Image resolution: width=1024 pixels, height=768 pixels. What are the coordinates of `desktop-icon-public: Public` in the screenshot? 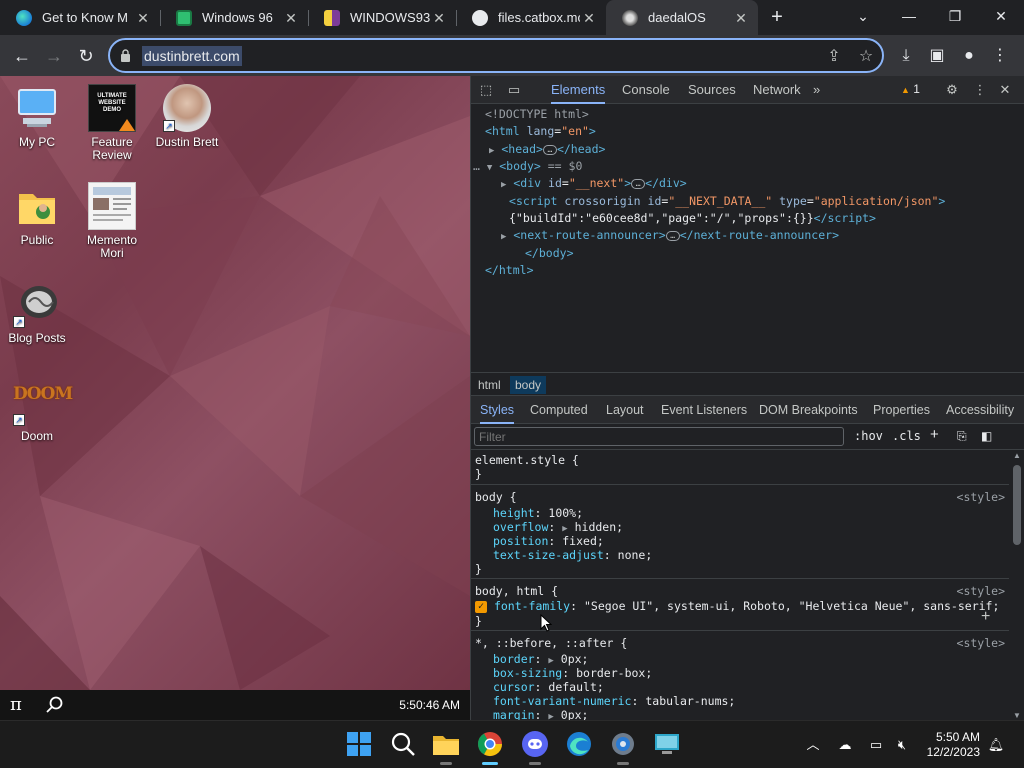 It's located at (37, 214).